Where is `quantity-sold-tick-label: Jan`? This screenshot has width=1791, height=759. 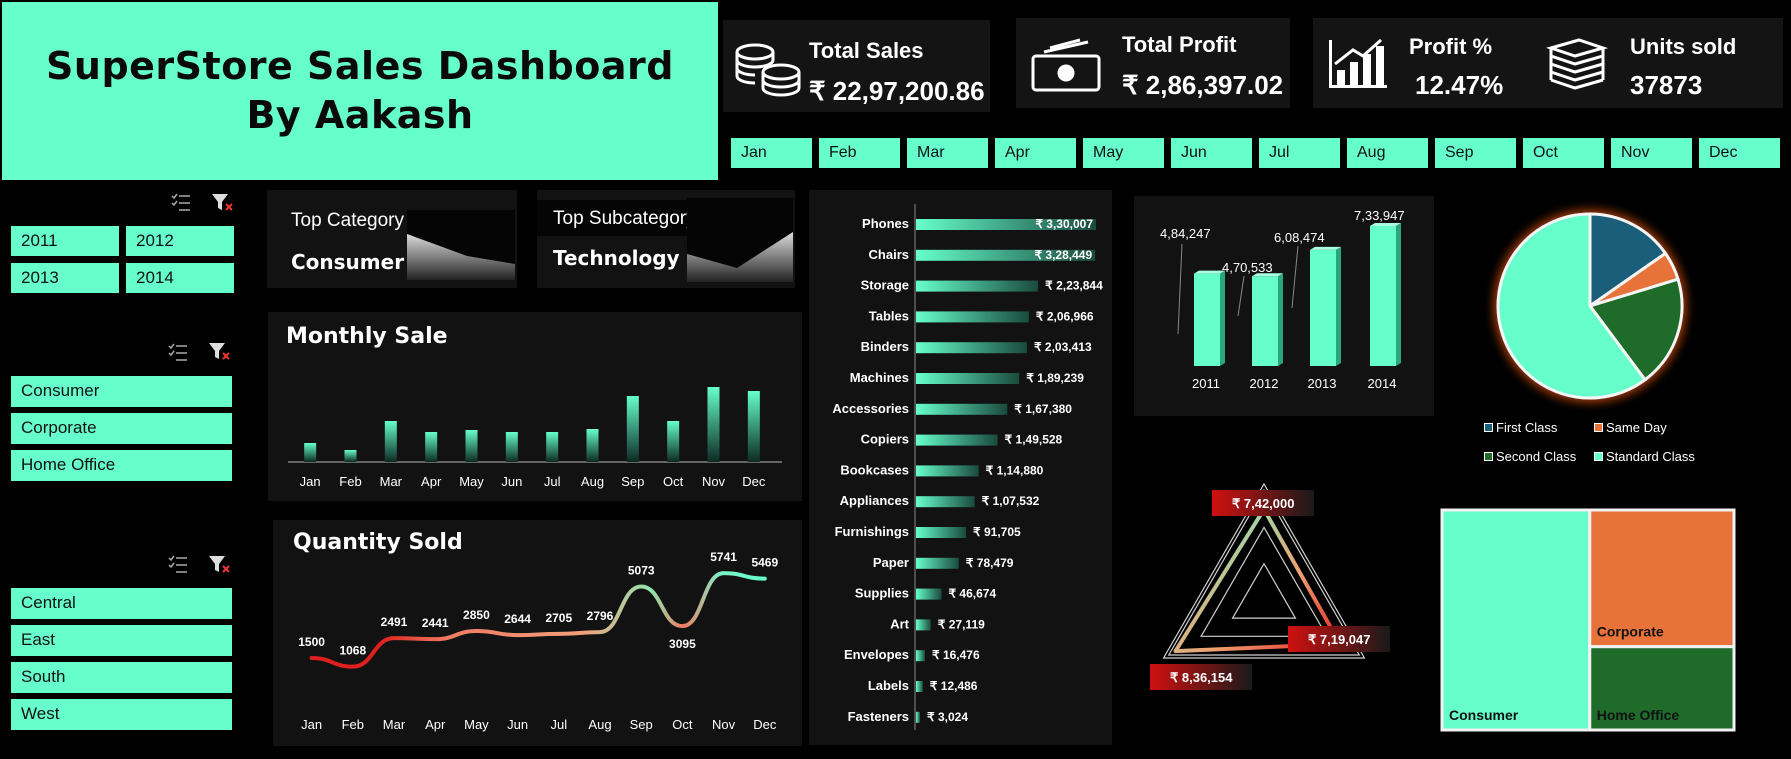
quantity-sold-tick-label: Jan is located at coordinates (311, 724).